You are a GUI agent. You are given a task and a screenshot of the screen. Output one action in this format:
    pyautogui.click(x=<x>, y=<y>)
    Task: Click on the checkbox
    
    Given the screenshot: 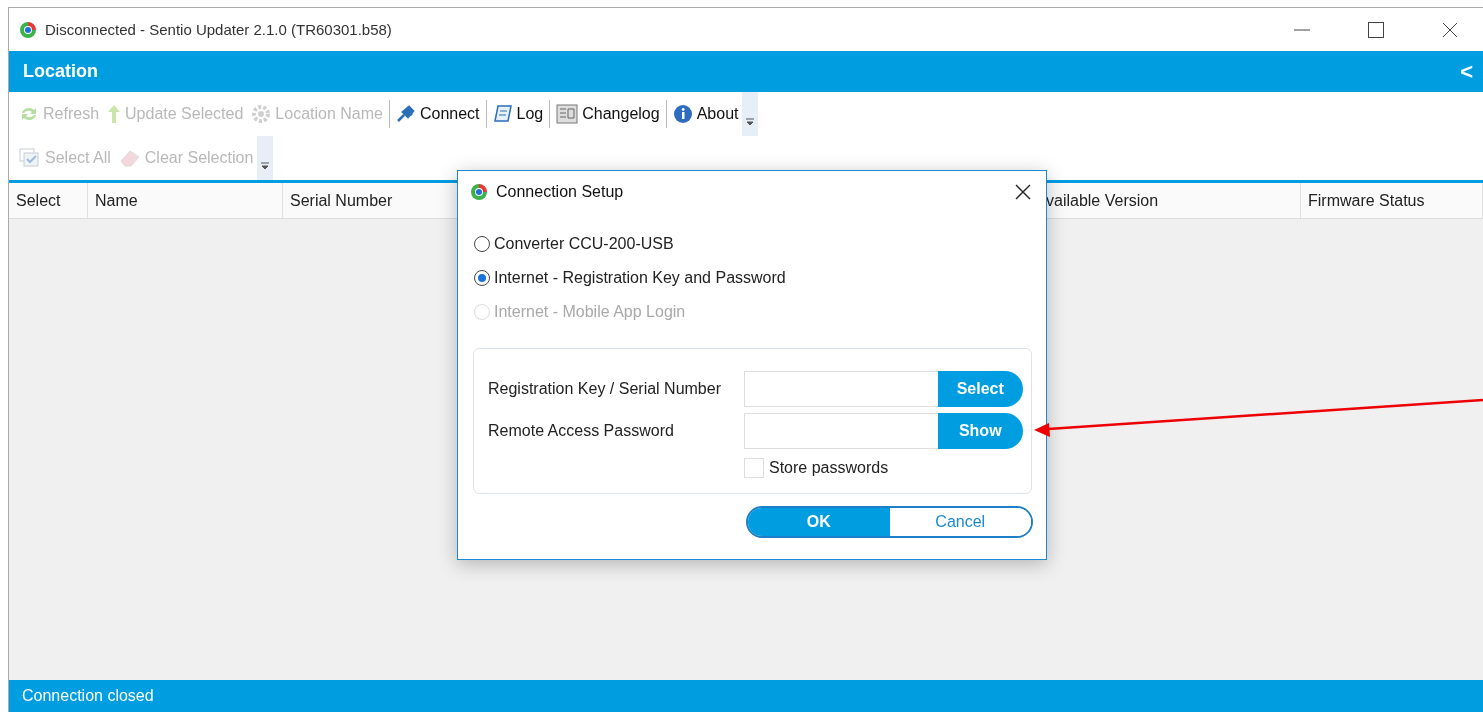 What is the action you would take?
    pyautogui.click(x=754, y=468)
    